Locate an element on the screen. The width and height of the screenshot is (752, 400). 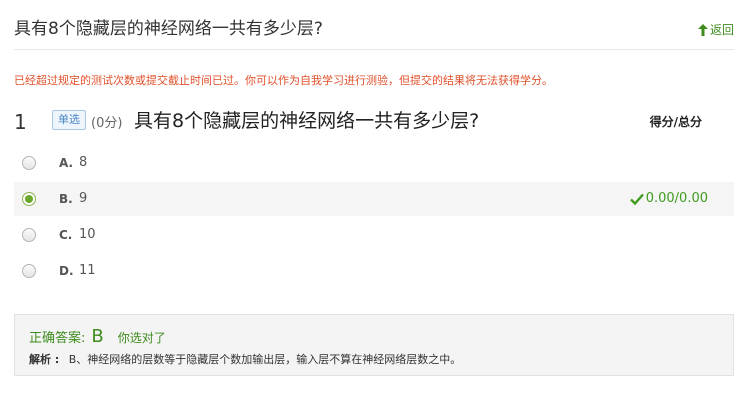
question-score: (0分) is located at coordinates (107, 123).